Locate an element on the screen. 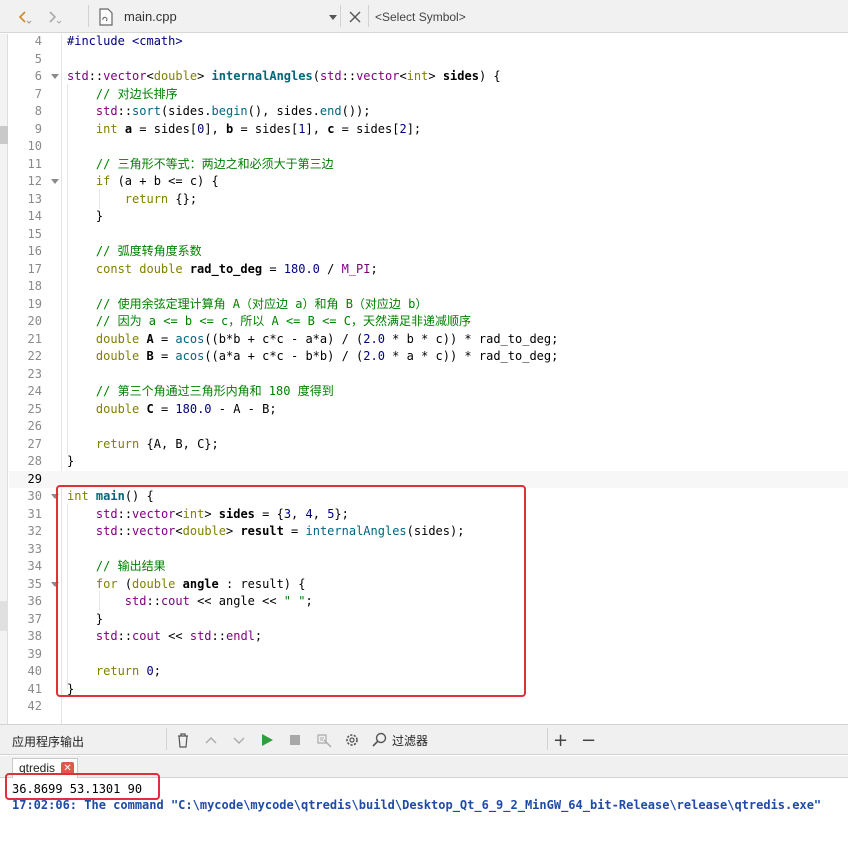  settings-button is located at coordinates (352, 740).